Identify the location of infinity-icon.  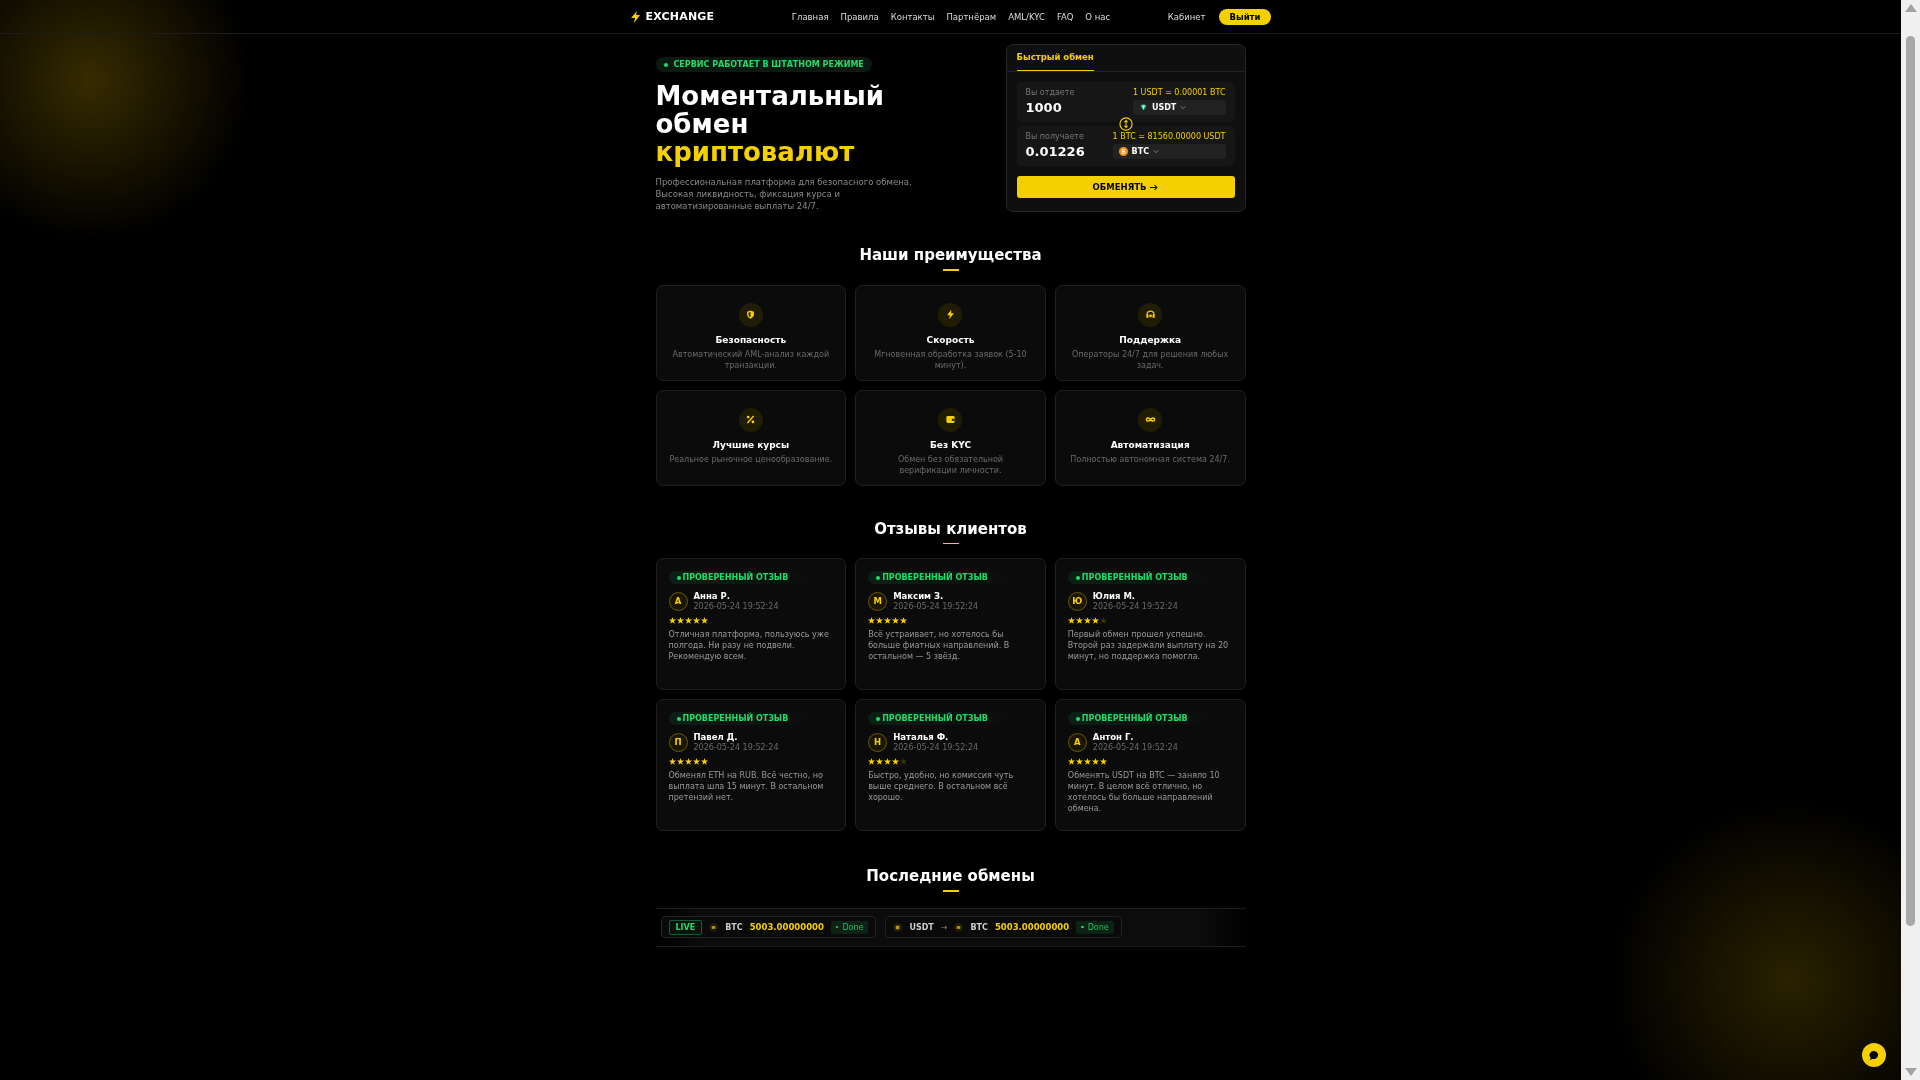
(1150, 419).